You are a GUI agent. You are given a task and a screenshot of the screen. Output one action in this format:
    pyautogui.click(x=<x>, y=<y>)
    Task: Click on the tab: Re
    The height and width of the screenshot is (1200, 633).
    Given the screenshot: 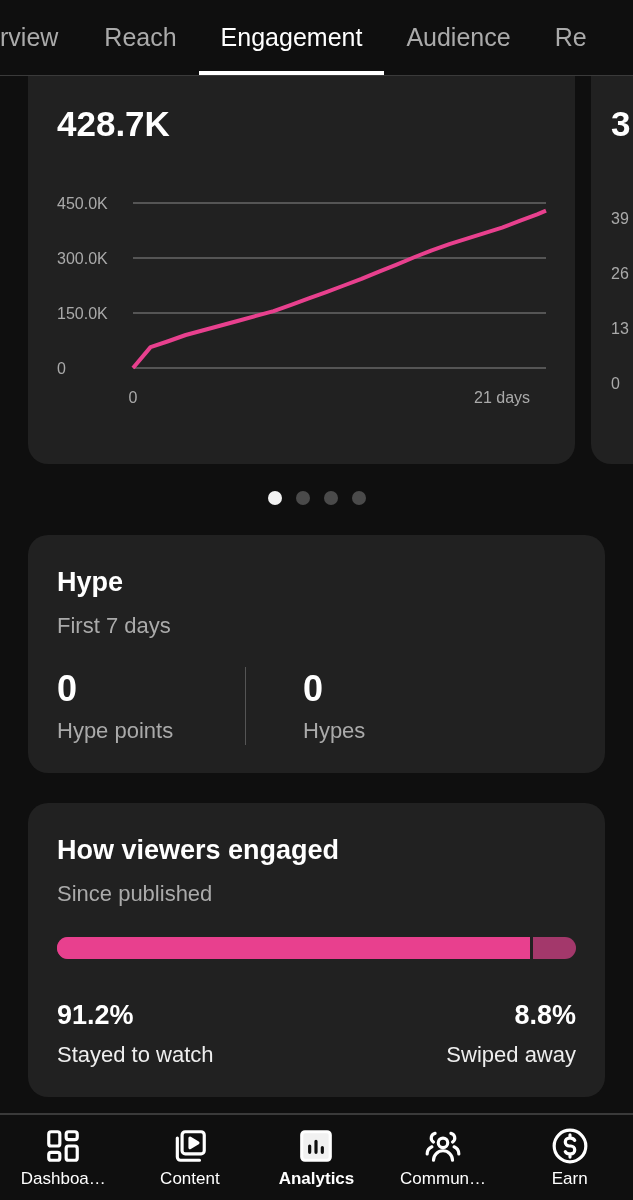 What is the action you would take?
    pyautogui.click(x=570, y=37)
    